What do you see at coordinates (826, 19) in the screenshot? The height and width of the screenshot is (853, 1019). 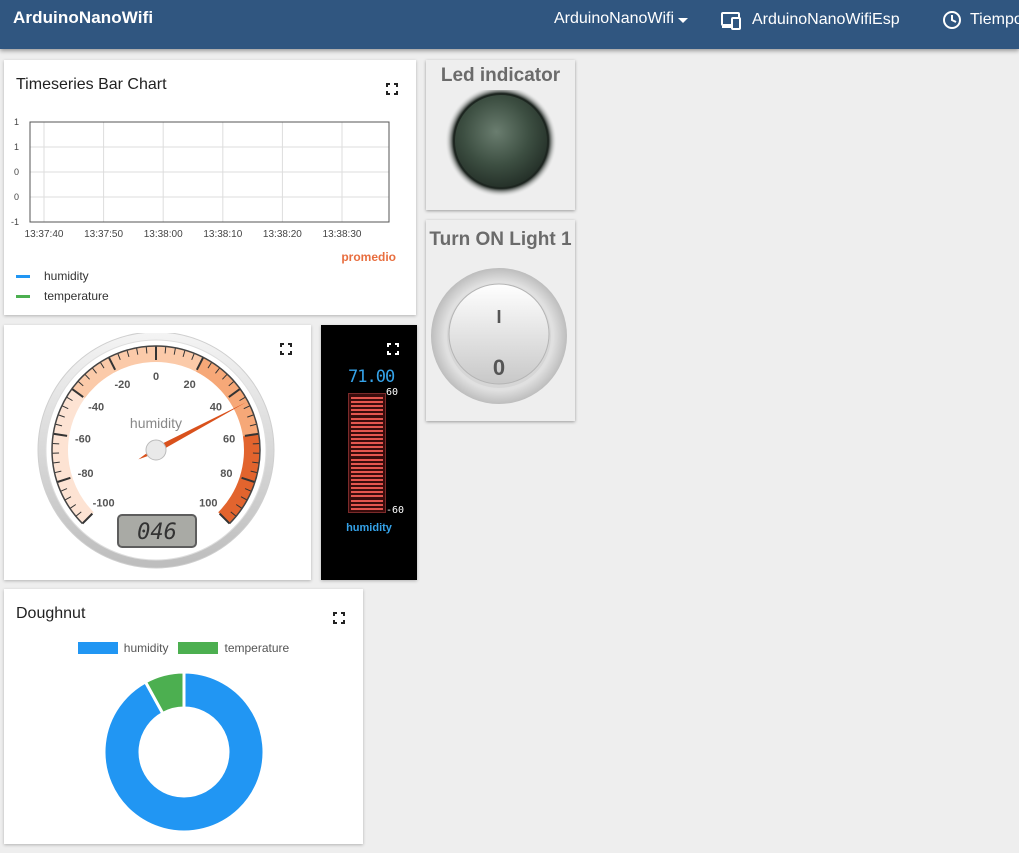 I see `entity-alias-label: ArduinoNanoWifiEsp` at bounding box center [826, 19].